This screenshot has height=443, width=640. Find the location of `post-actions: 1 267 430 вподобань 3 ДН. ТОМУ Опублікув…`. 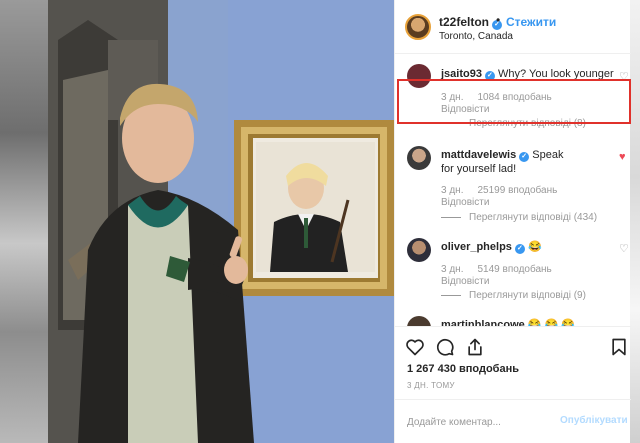

post-actions: 1 267 430 вподобань 3 ДН. ТОМУ Опублікув… is located at coordinates (513, 384).